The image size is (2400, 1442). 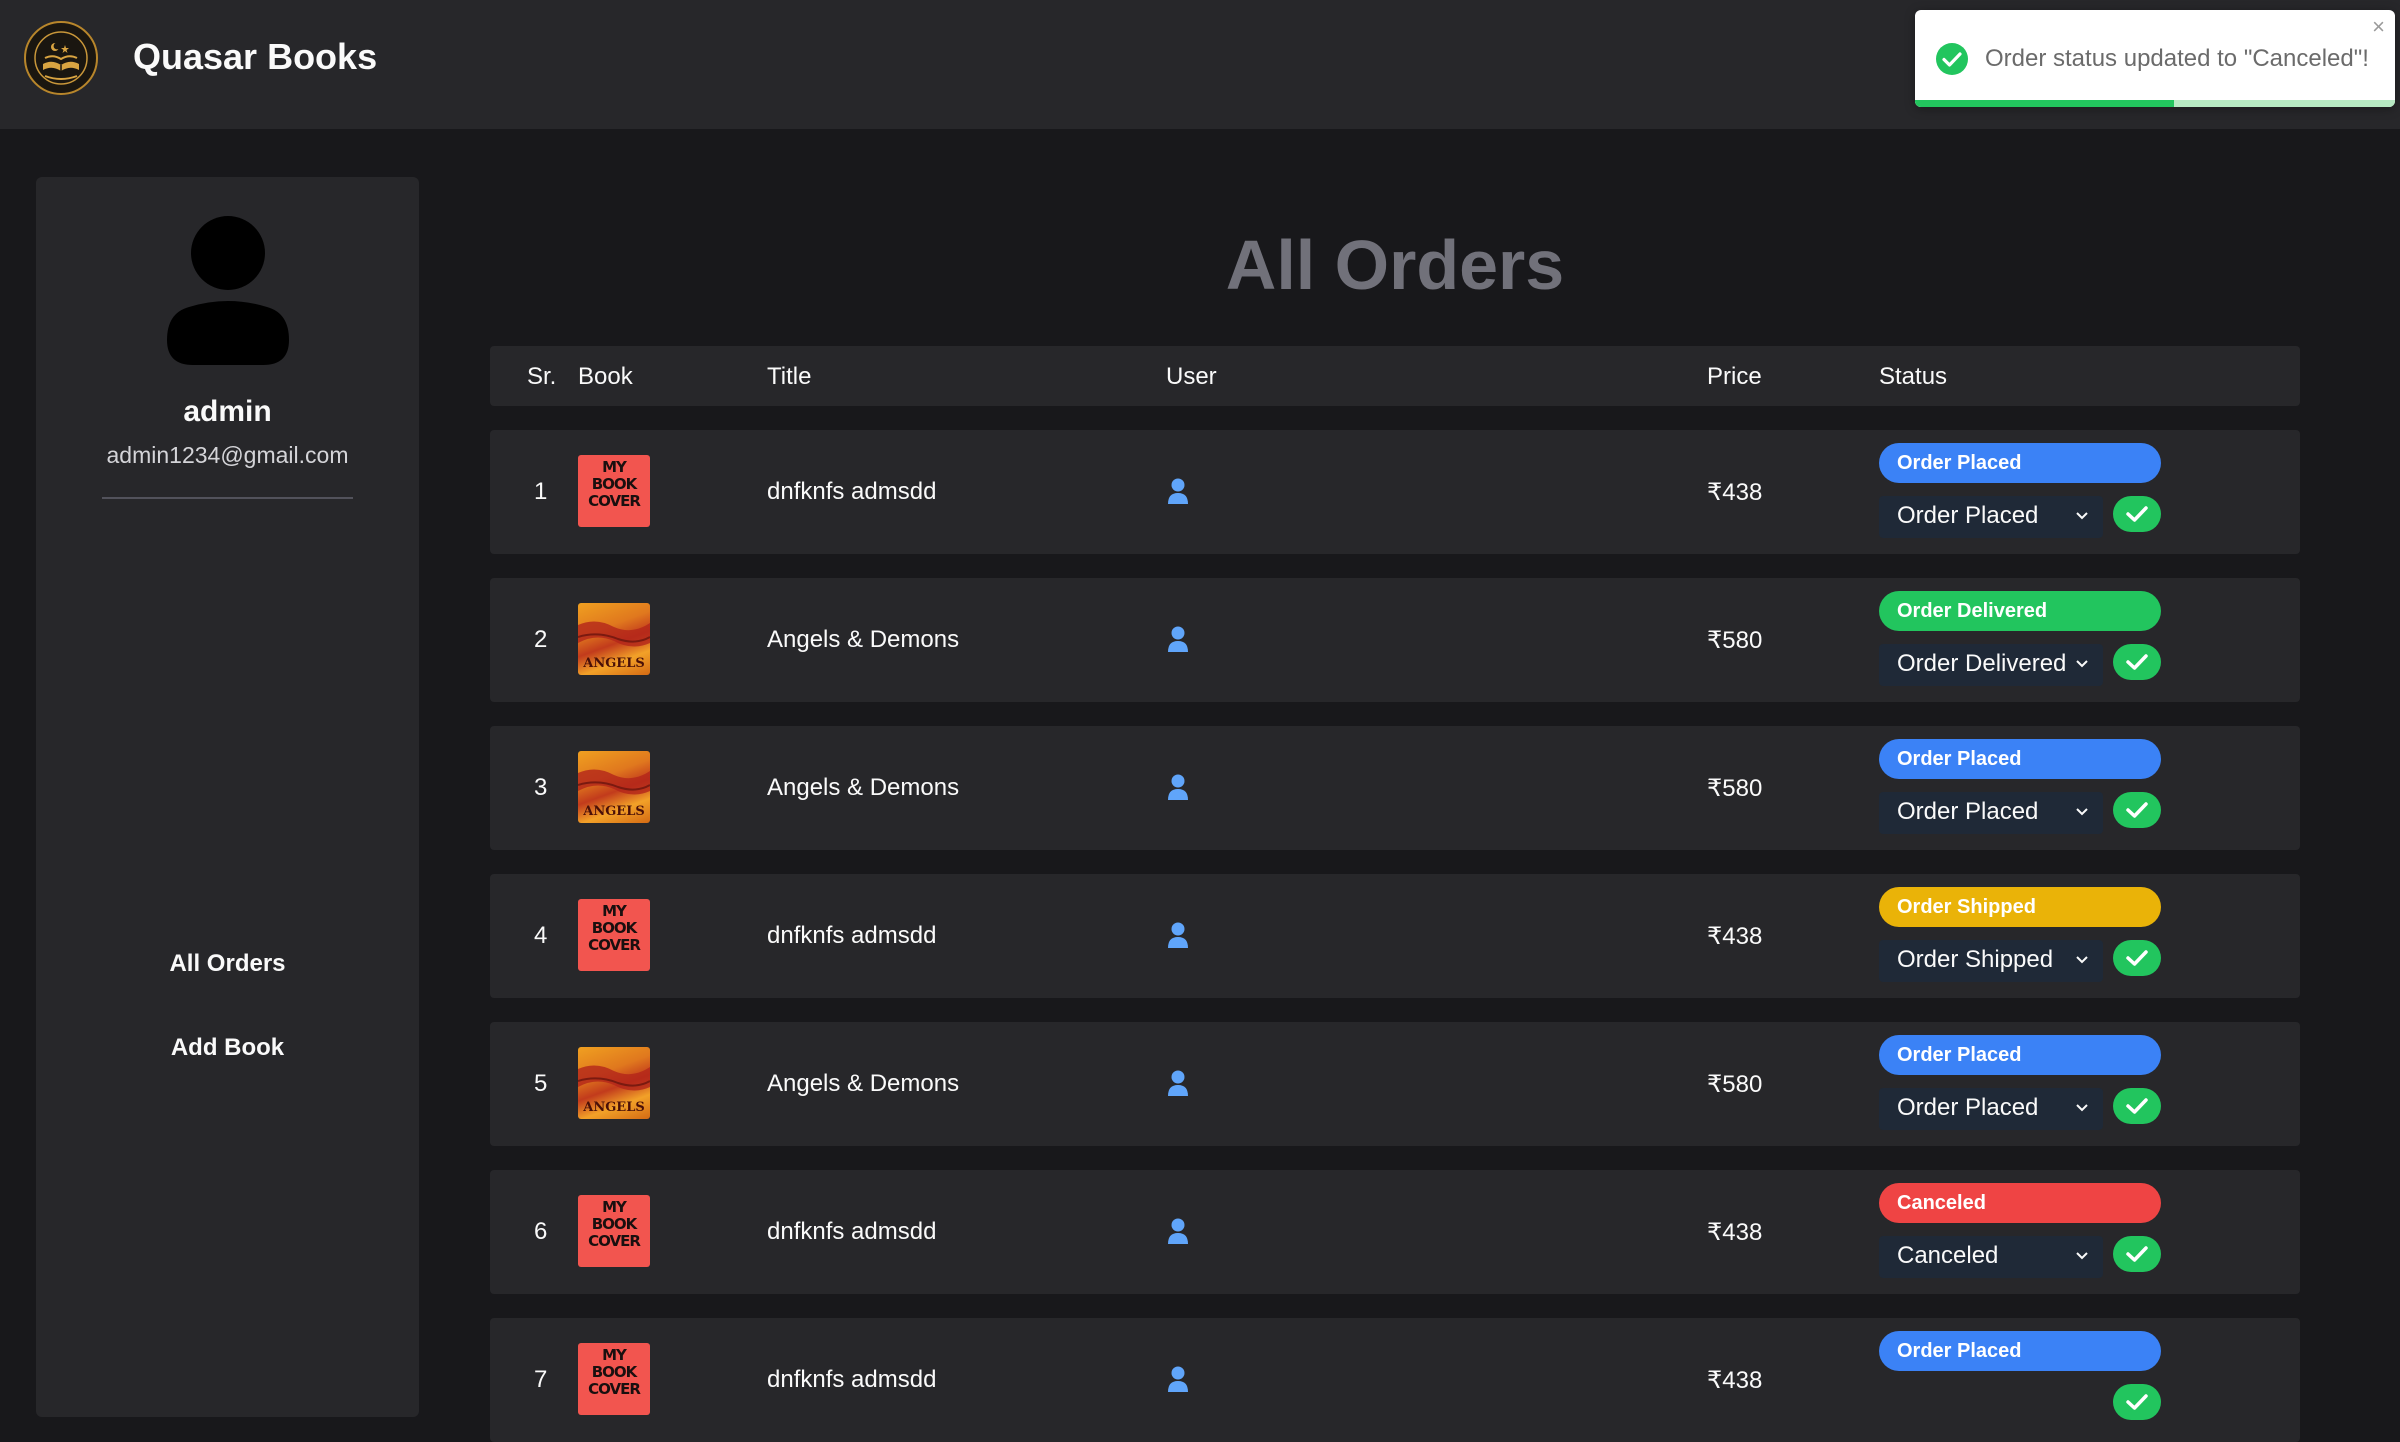 What do you see at coordinates (1948, 1255) in the screenshot?
I see `status-select-value: Canceled` at bounding box center [1948, 1255].